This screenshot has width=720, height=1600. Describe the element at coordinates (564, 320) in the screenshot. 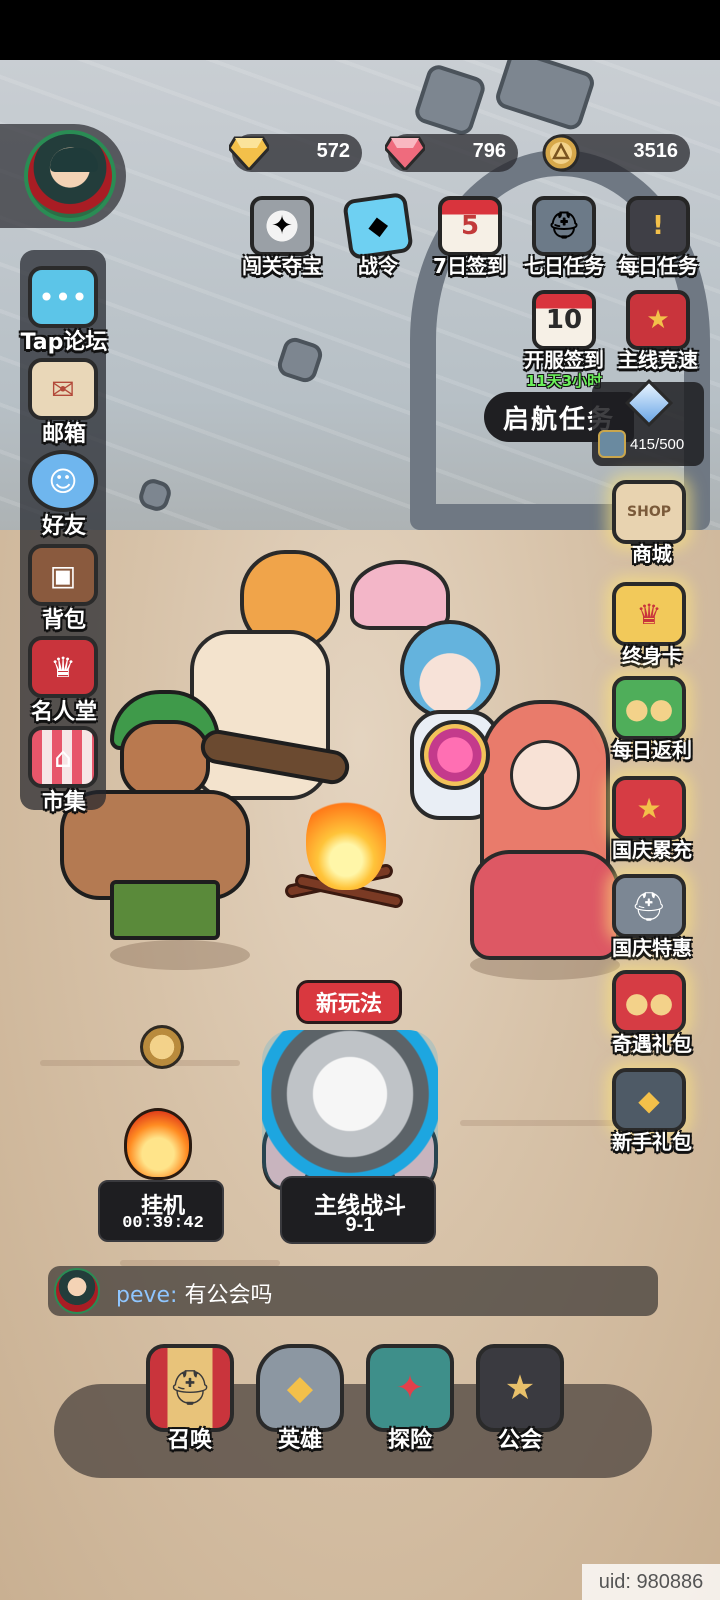

I see `calendar-badge: 10` at that location.